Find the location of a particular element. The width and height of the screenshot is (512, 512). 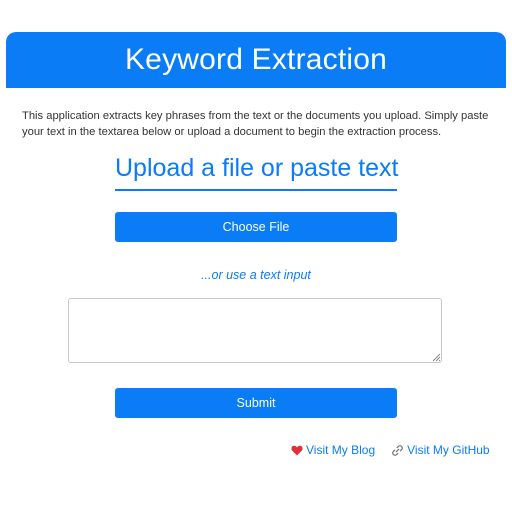

footer-links: Visit My Blog Visit My GitHub is located at coordinates (390, 450).